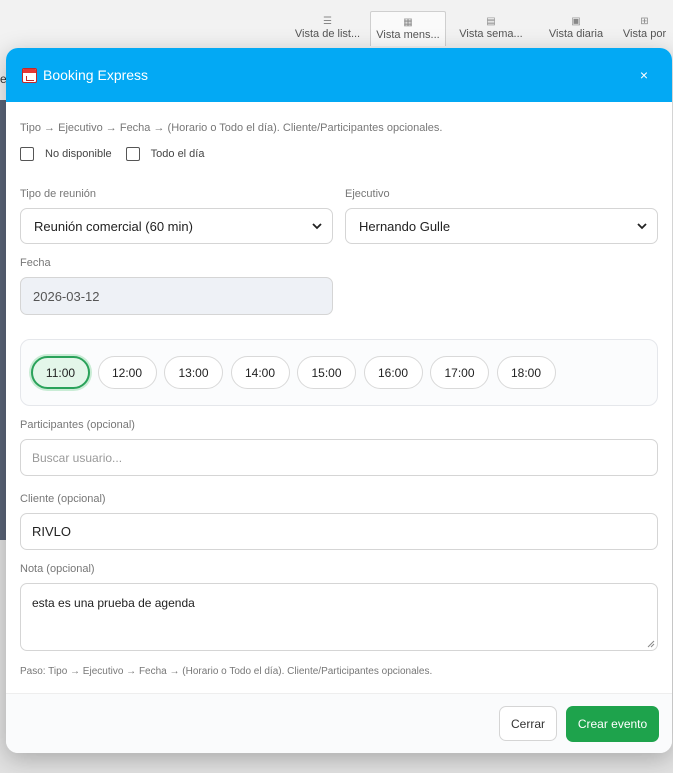  Describe the element at coordinates (132, 154) in the screenshot. I see `todo-el-dia-checkbox` at that location.